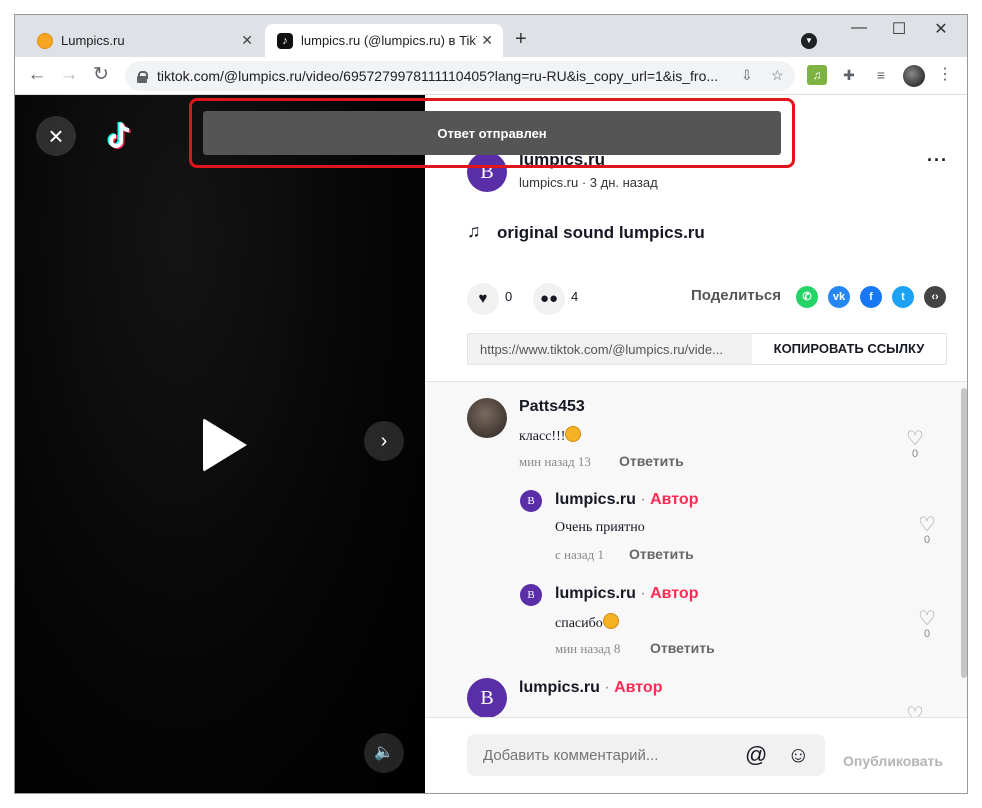 This screenshot has width=982, height=808. I want to click on maximize-button: ☐, so click(899, 29).